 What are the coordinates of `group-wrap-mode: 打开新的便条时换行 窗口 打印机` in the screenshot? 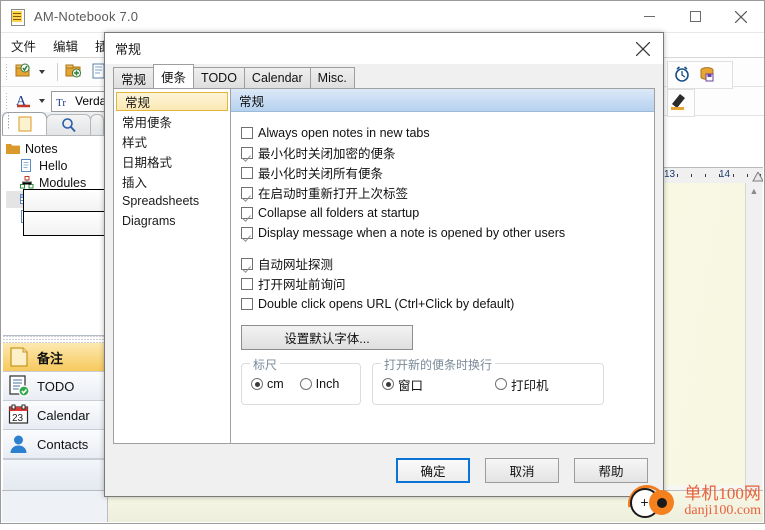 It's located at (488, 380).